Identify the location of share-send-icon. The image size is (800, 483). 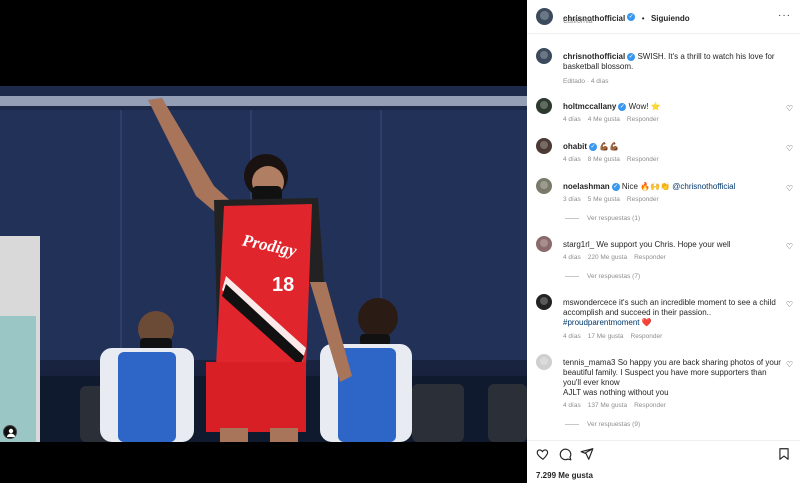
(587, 454).